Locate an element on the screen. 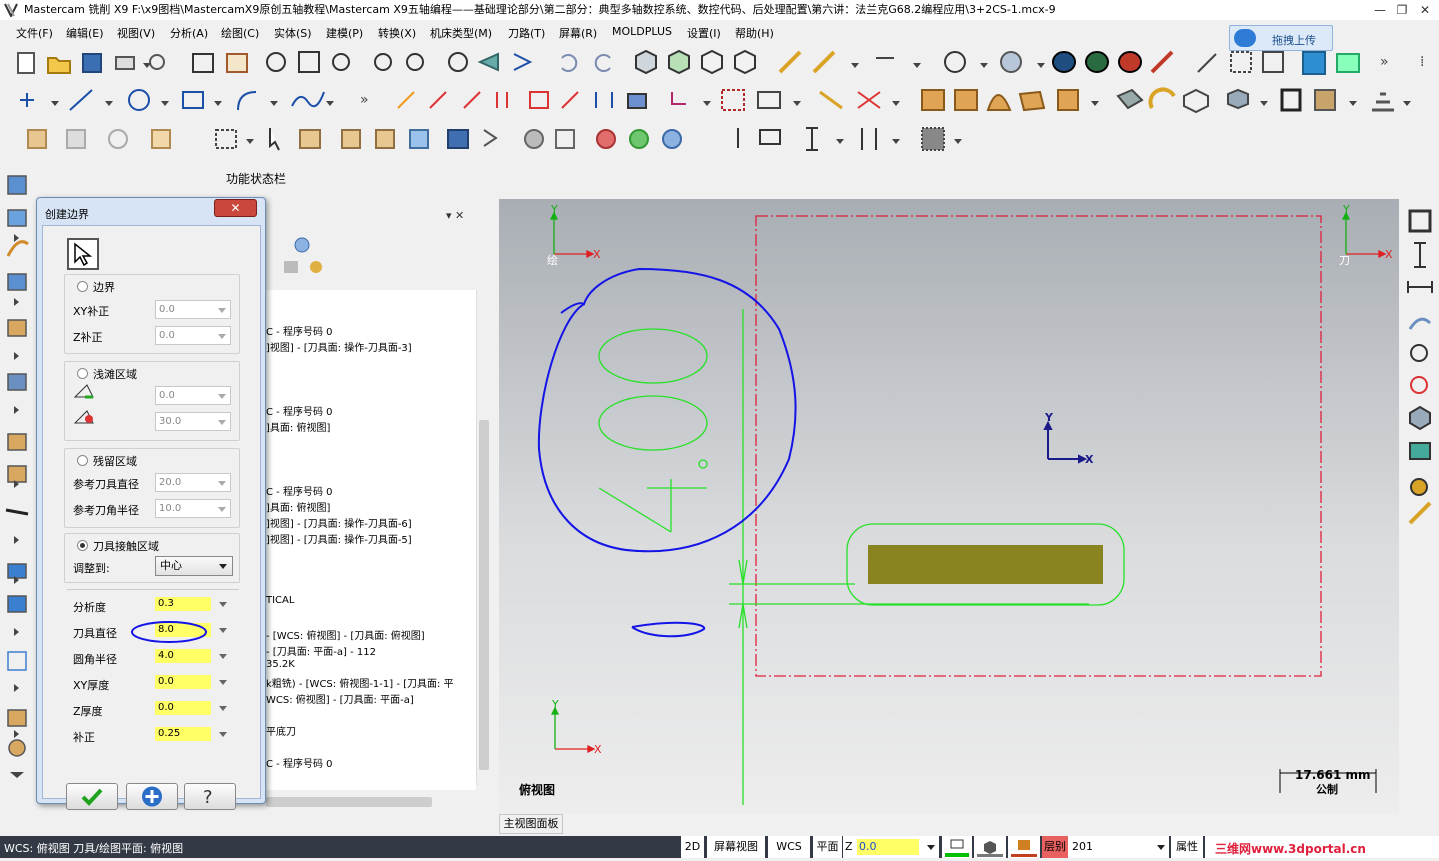 The width and height of the screenshot is (1439, 861). surface-sweep-icon is located at coordinates (1032, 101).